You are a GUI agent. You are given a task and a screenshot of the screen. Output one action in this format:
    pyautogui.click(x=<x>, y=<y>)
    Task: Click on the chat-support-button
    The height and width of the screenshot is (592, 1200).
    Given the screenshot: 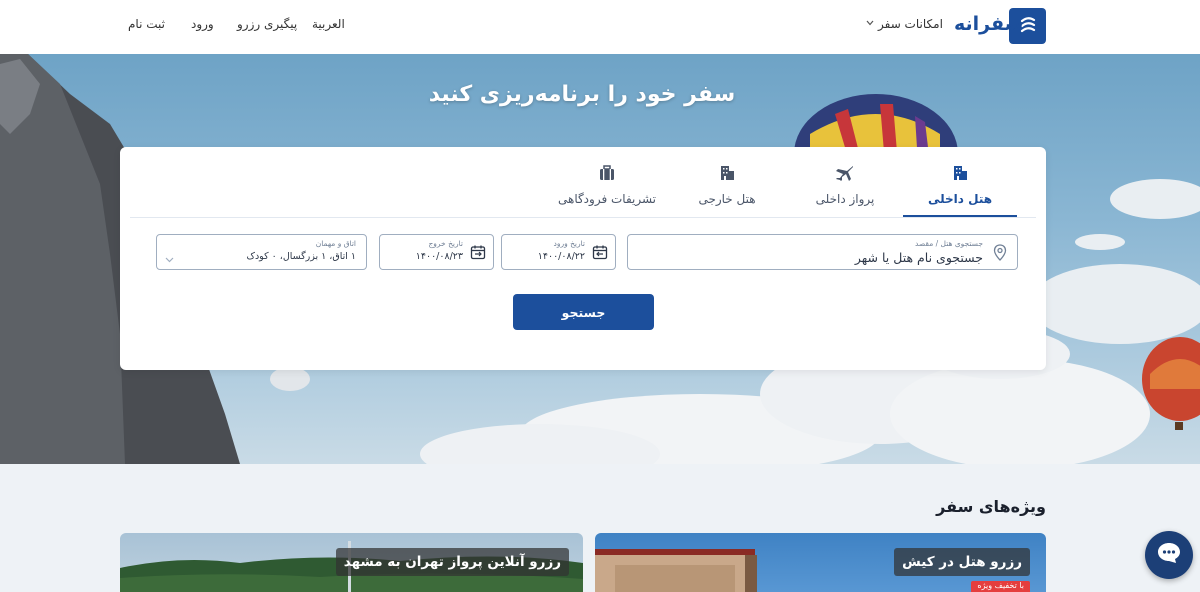 What is the action you would take?
    pyautogui.click(x=1169, y=555)
    